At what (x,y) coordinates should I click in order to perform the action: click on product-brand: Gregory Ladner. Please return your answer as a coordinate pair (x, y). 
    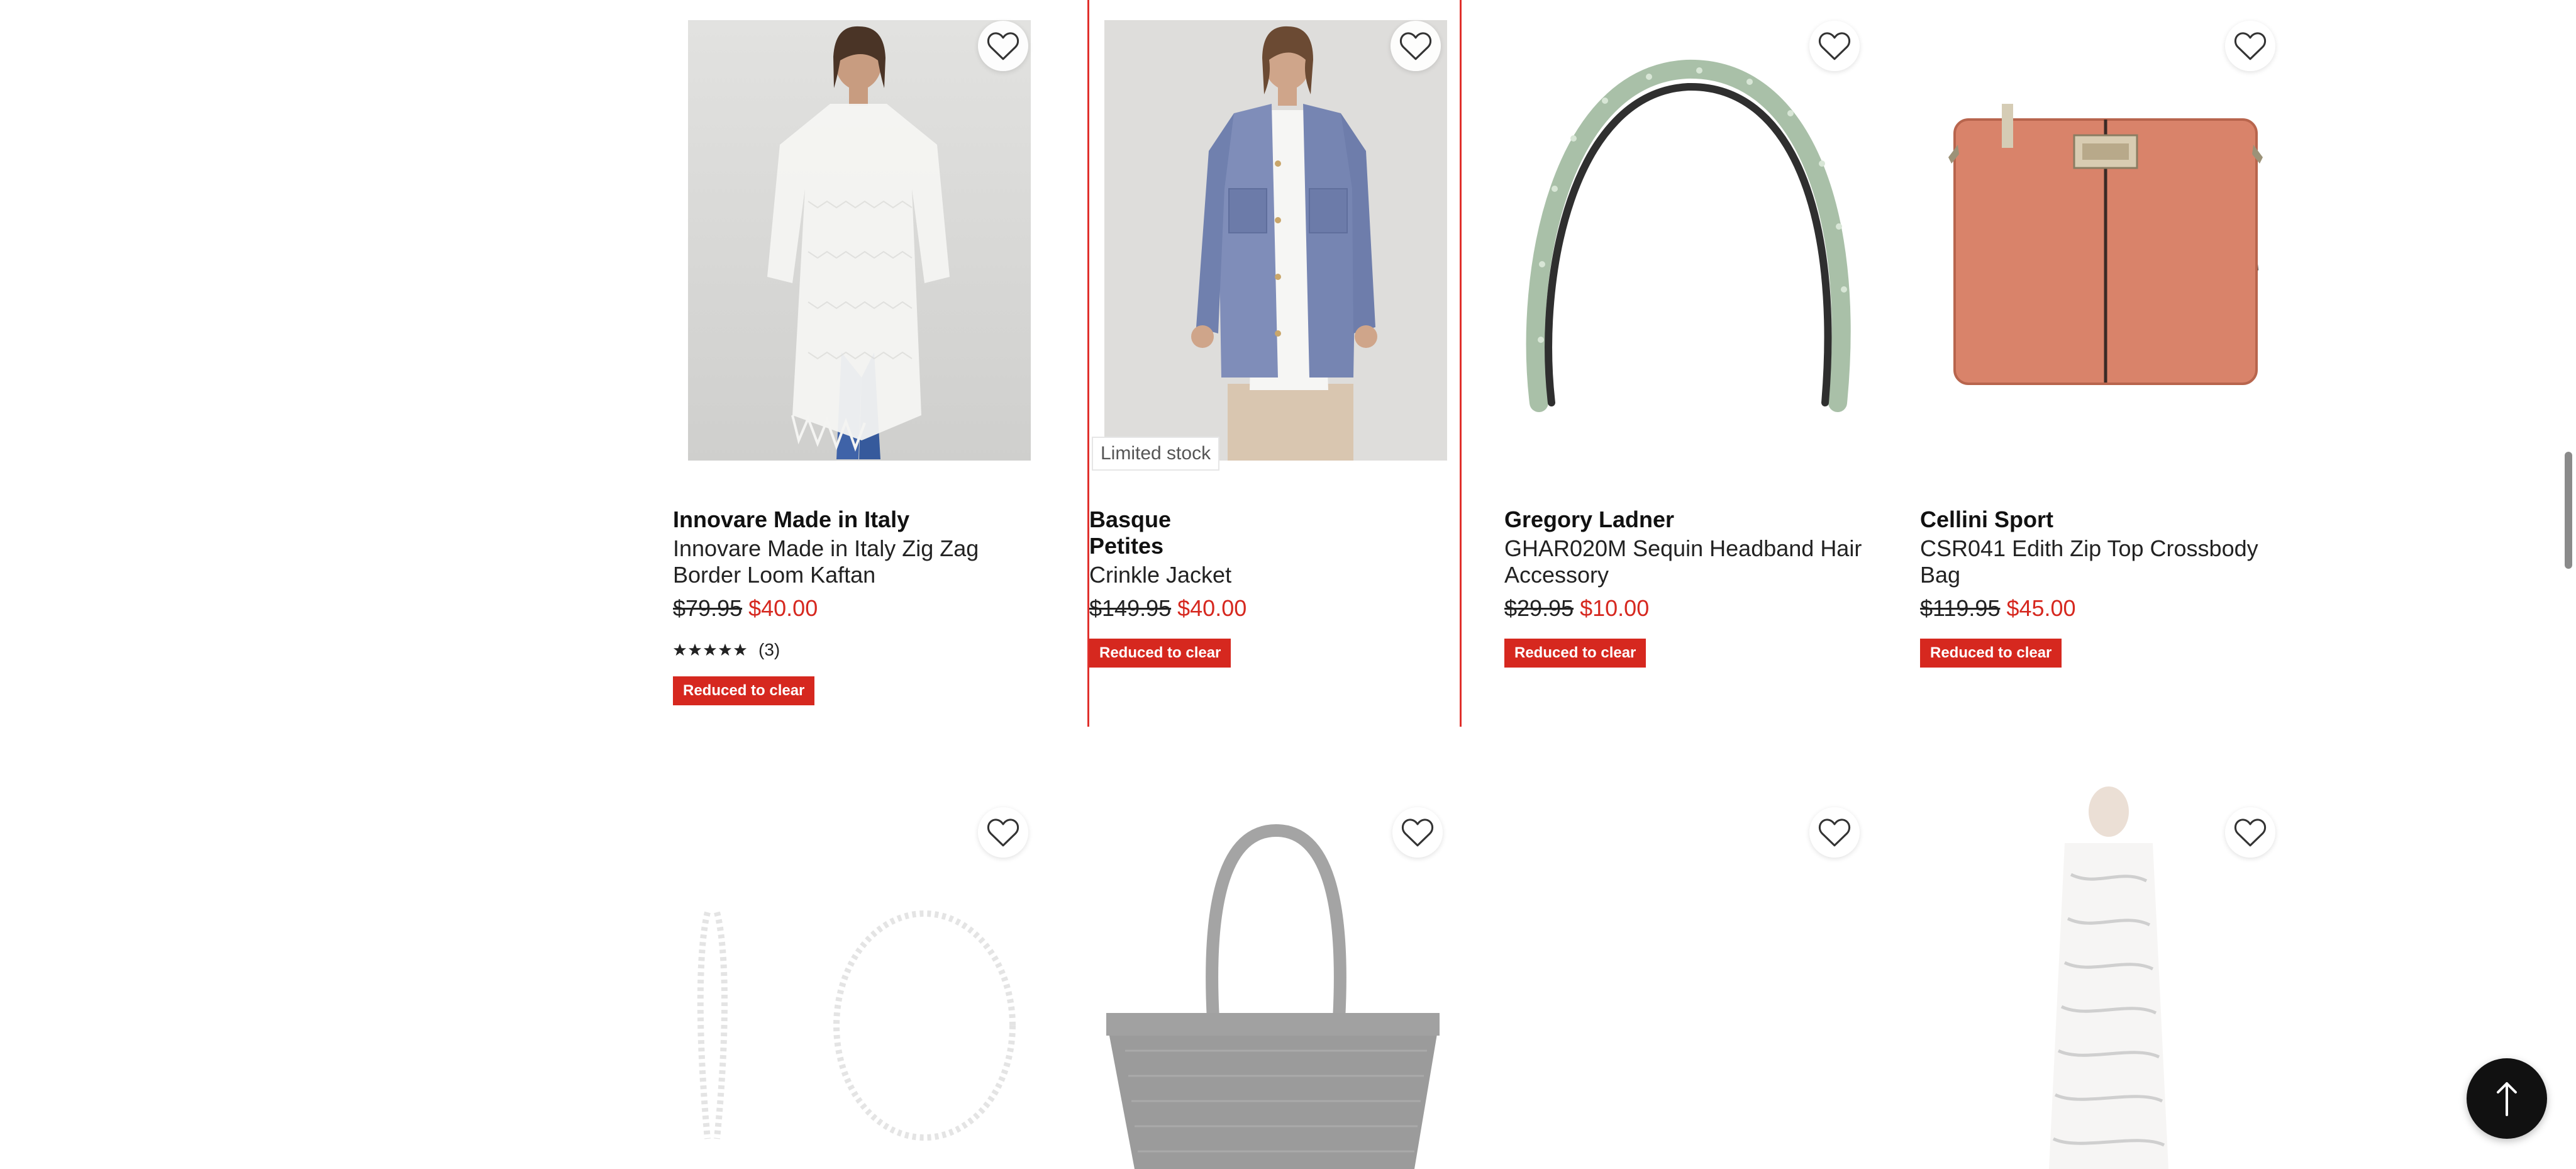
    Looking at the image, I should click on (1691, 519).